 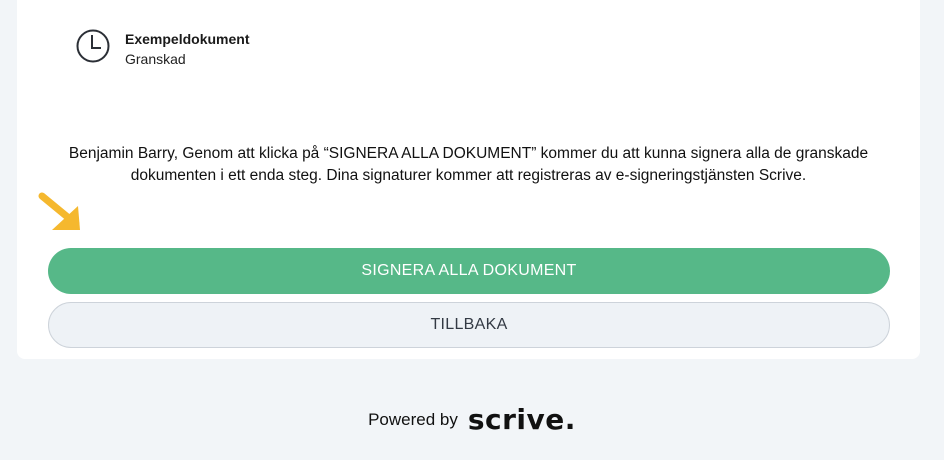 I want to click on document-title: Exempeldokument, so click(x=187, y=39).